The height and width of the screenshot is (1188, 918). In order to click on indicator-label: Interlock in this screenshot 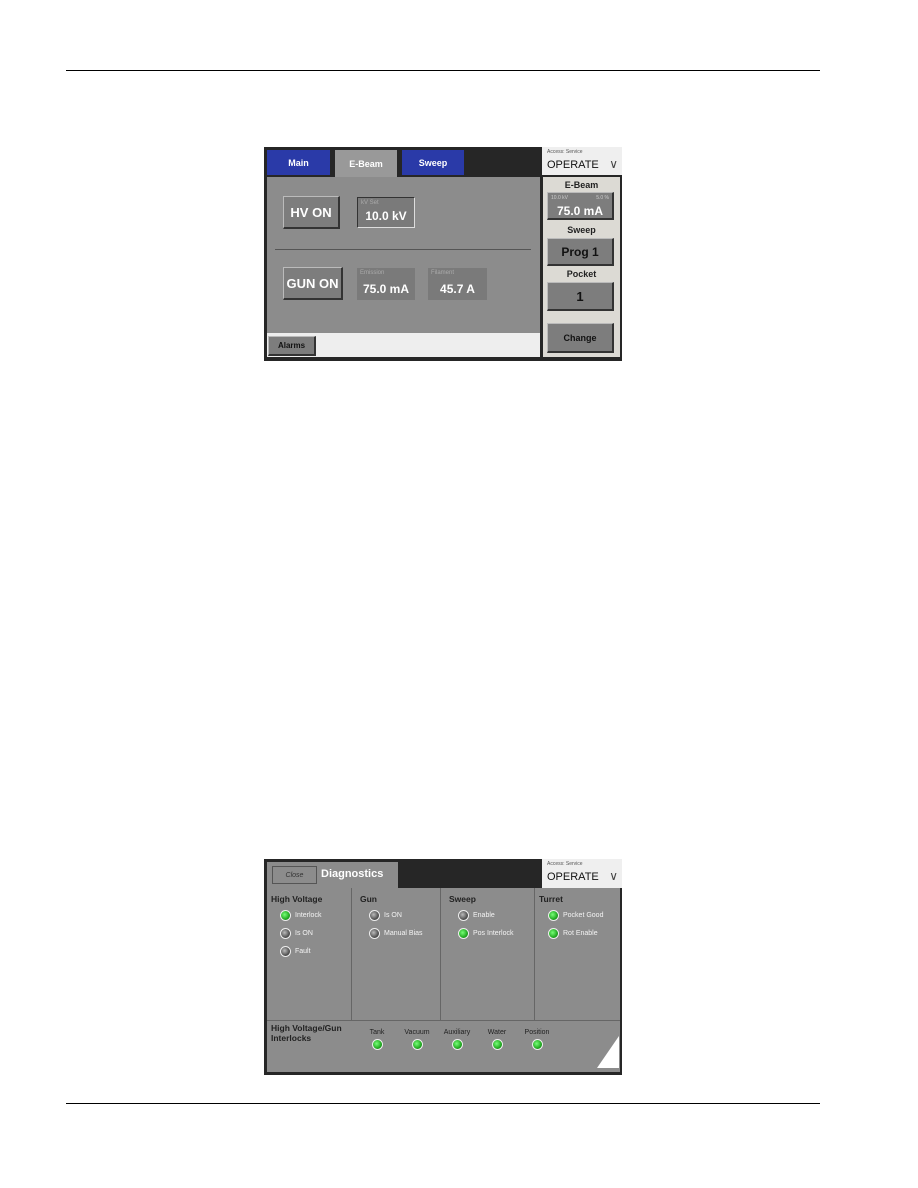, I will do `click(308, 915)`.